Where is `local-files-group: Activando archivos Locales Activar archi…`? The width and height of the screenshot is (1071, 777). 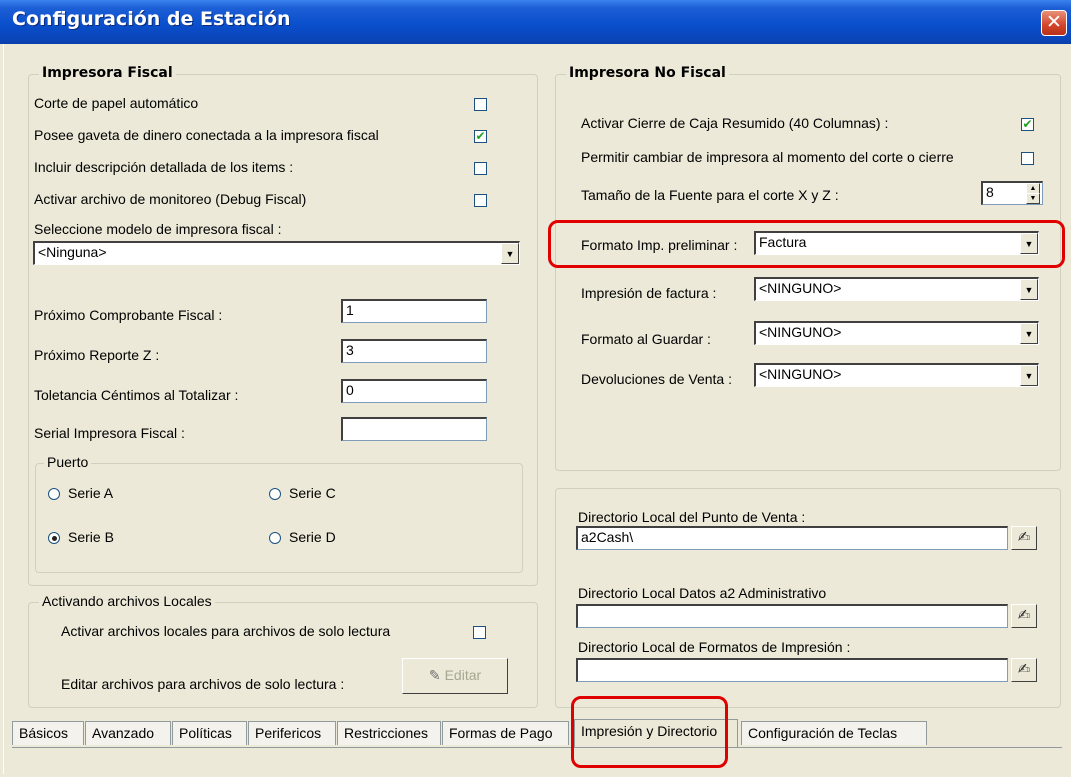 local-files-group: Activando archivos Locales Activar archi… is located at coordinates (283, 650).